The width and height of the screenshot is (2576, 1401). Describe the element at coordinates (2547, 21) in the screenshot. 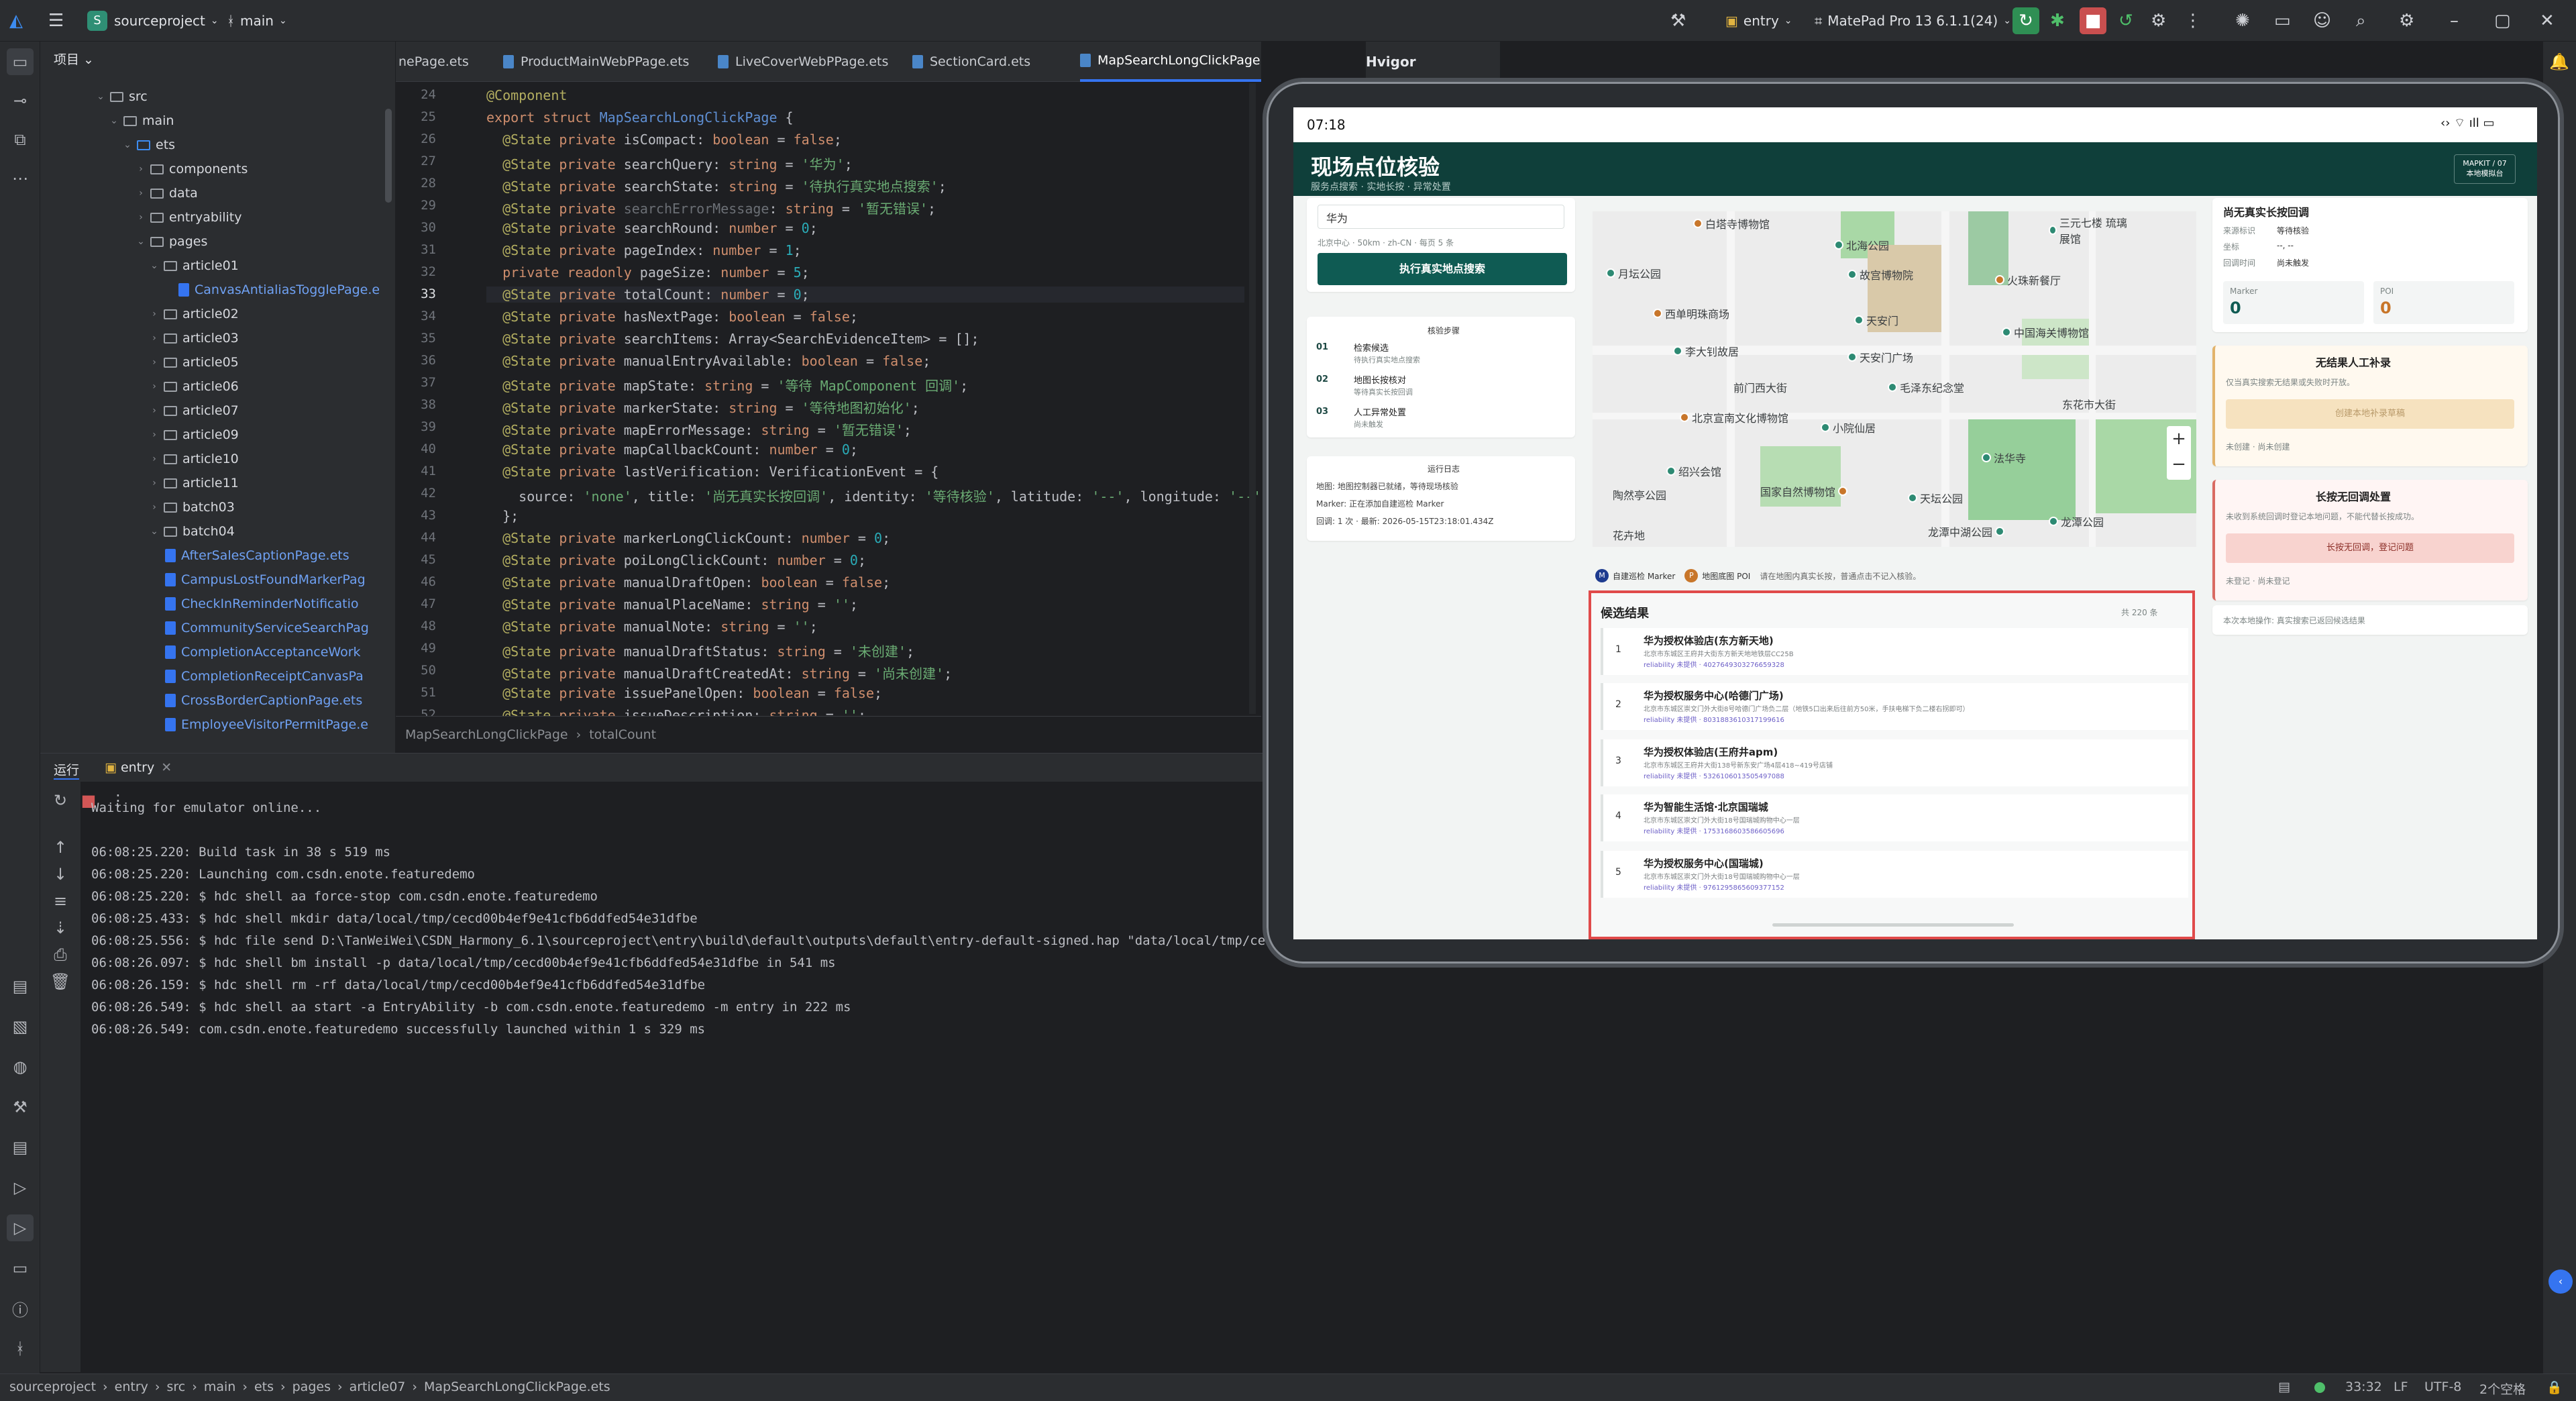

I see `close-icon: ✕` at that location.